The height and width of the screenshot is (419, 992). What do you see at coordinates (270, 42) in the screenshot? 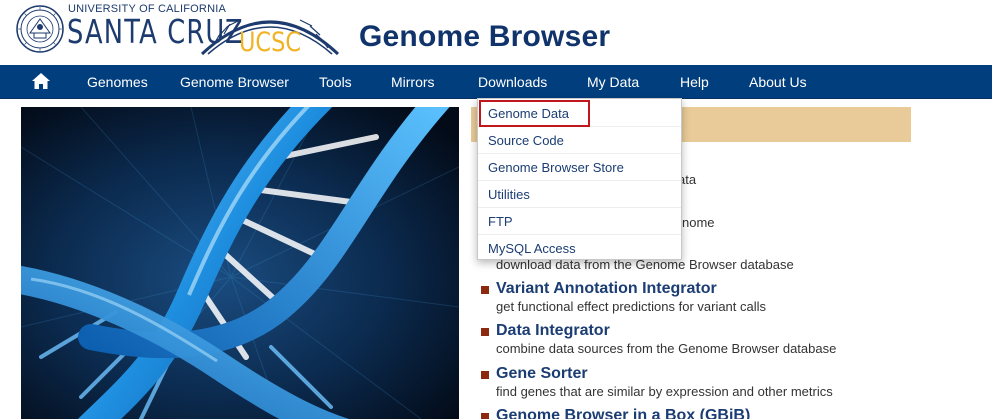
I see `ucsc-wordmark: UCSC` at bounding box center [270, 42].